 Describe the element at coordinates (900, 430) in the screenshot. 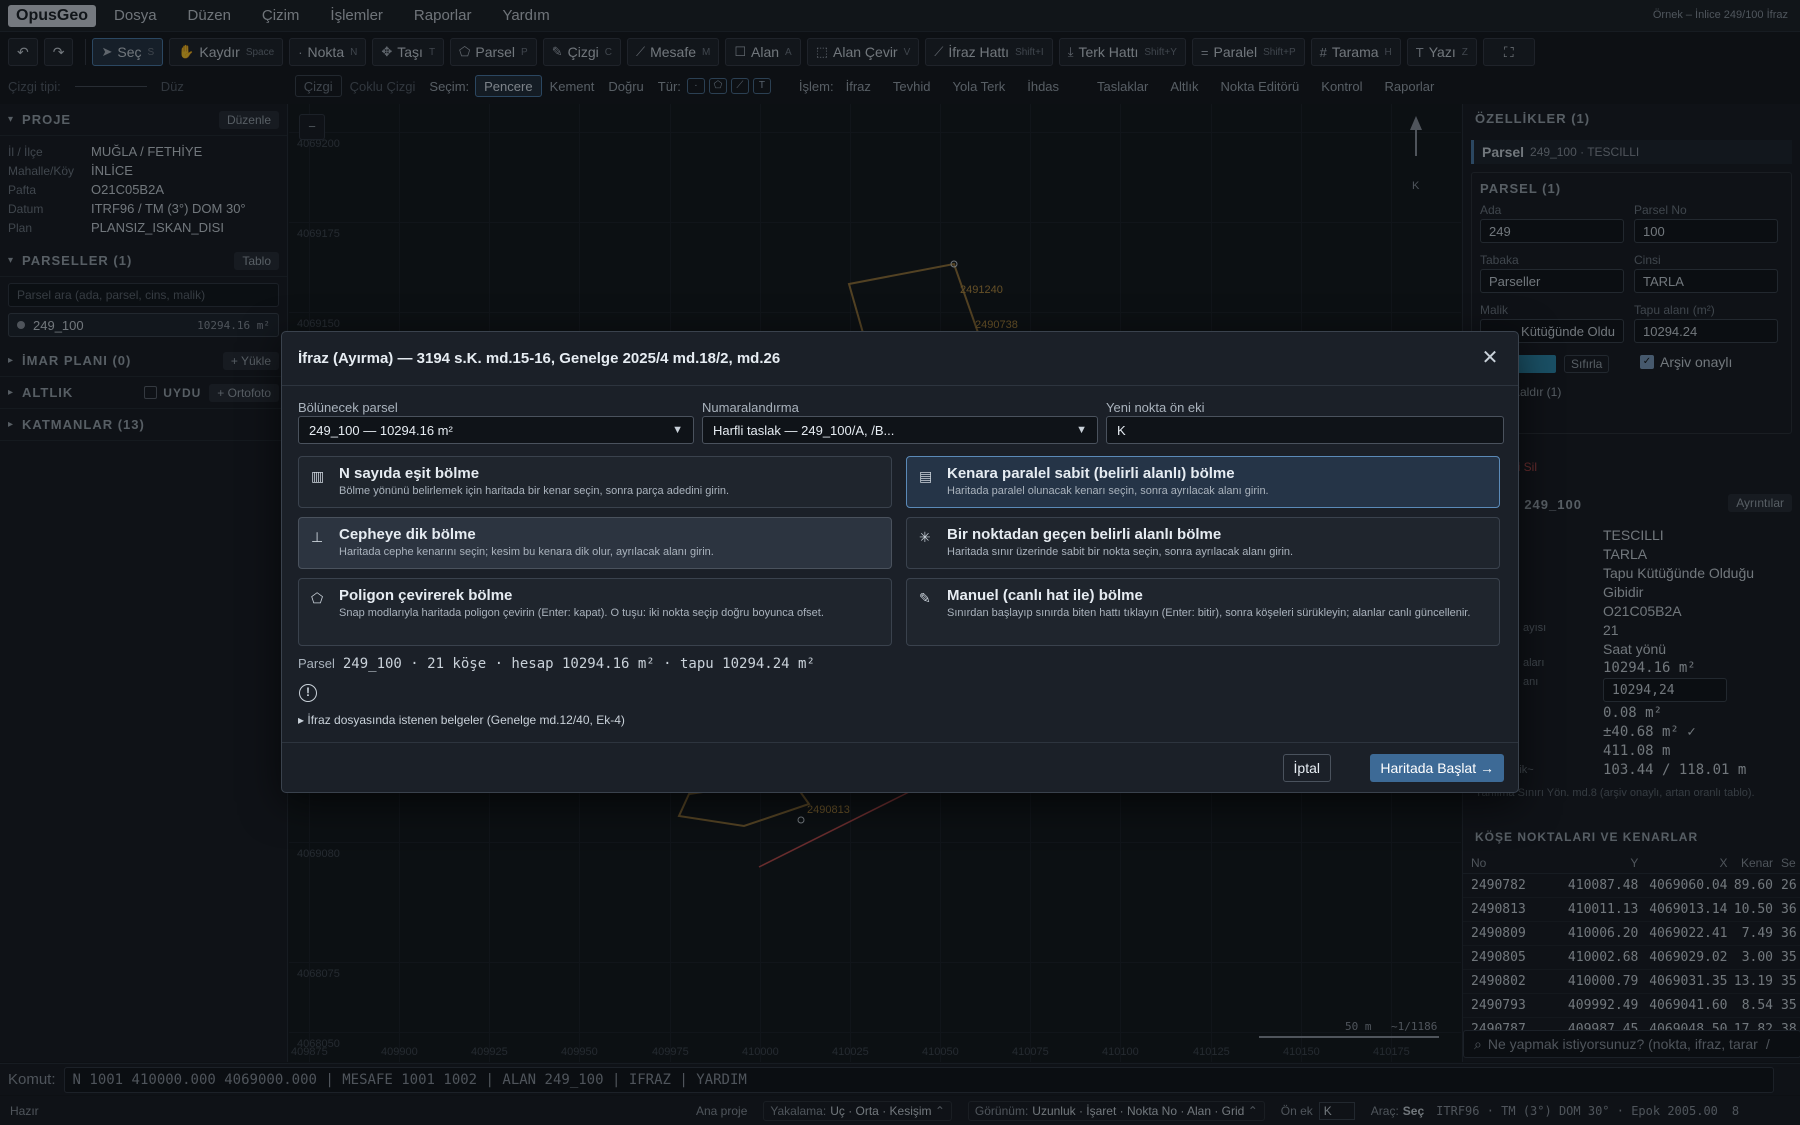

I see `numbering-select: Harfli taslak — 249_100/A, /B... ▼` at that location.